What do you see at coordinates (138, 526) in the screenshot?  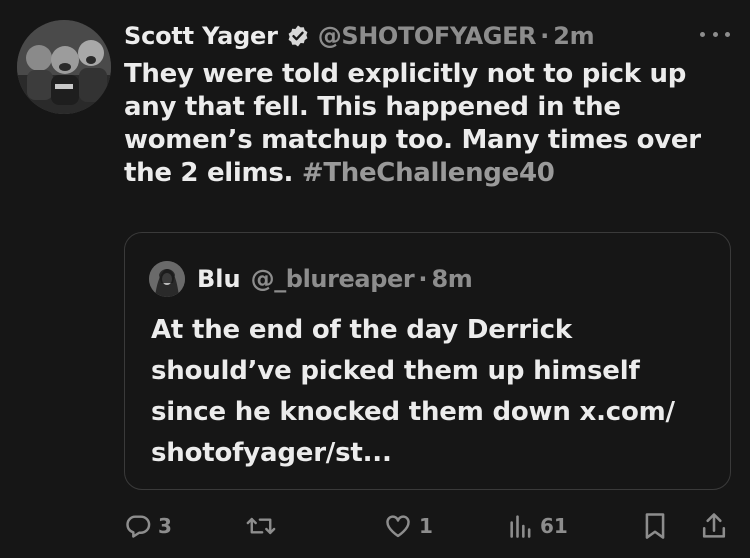 I see `reply-icon` at bounding box center [138, 526].